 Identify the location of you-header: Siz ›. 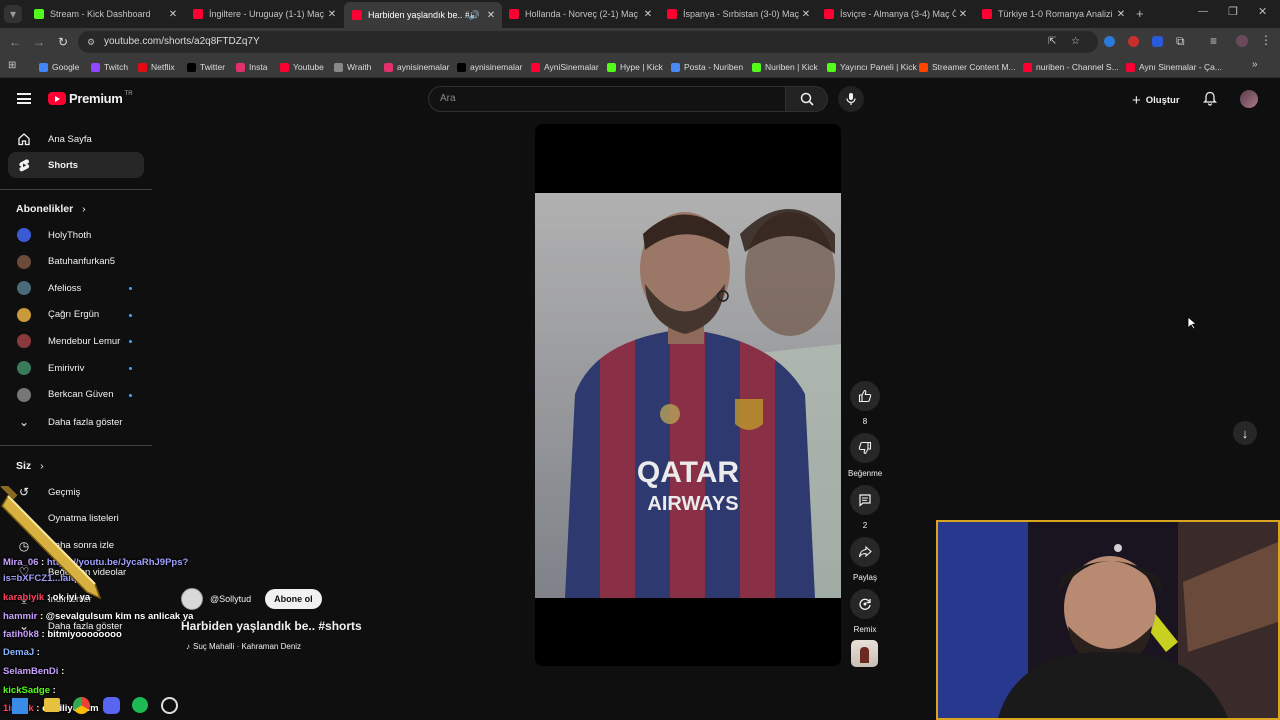
(30, 466).